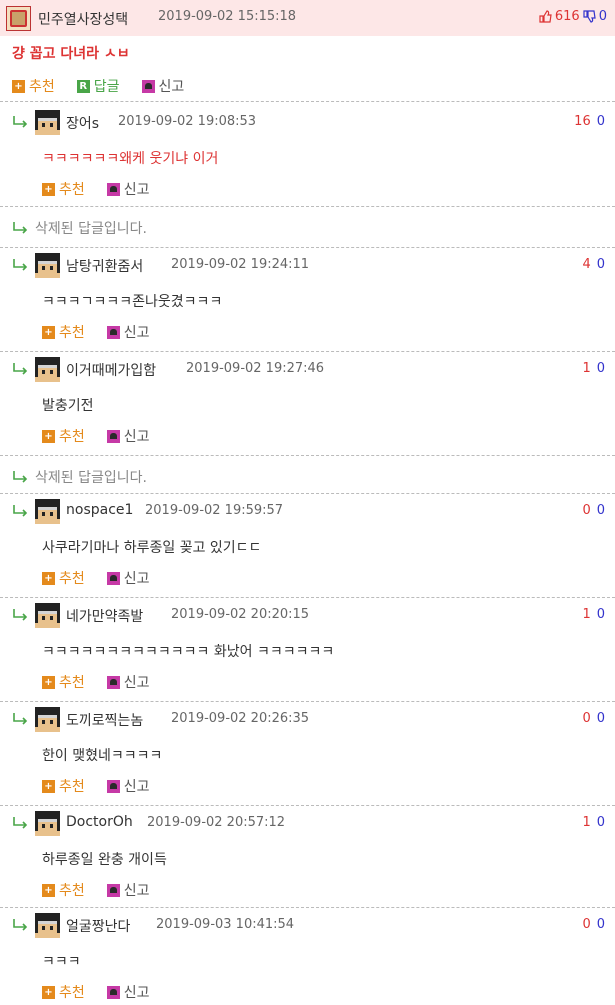 The width and height of the screenshot is (615, 1005). Describe the element at coordinates (91, 478) in the screenshot. I see `deleted-notice: 삭제된 답글입니다.` at that location.